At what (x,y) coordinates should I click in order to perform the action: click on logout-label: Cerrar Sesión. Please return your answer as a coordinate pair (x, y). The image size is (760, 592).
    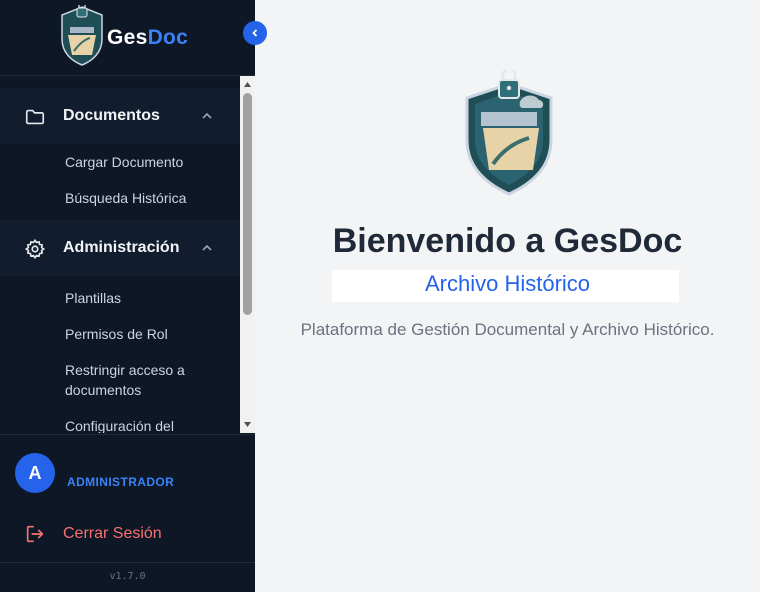
    Looking at the image, I should click on (112, 533).